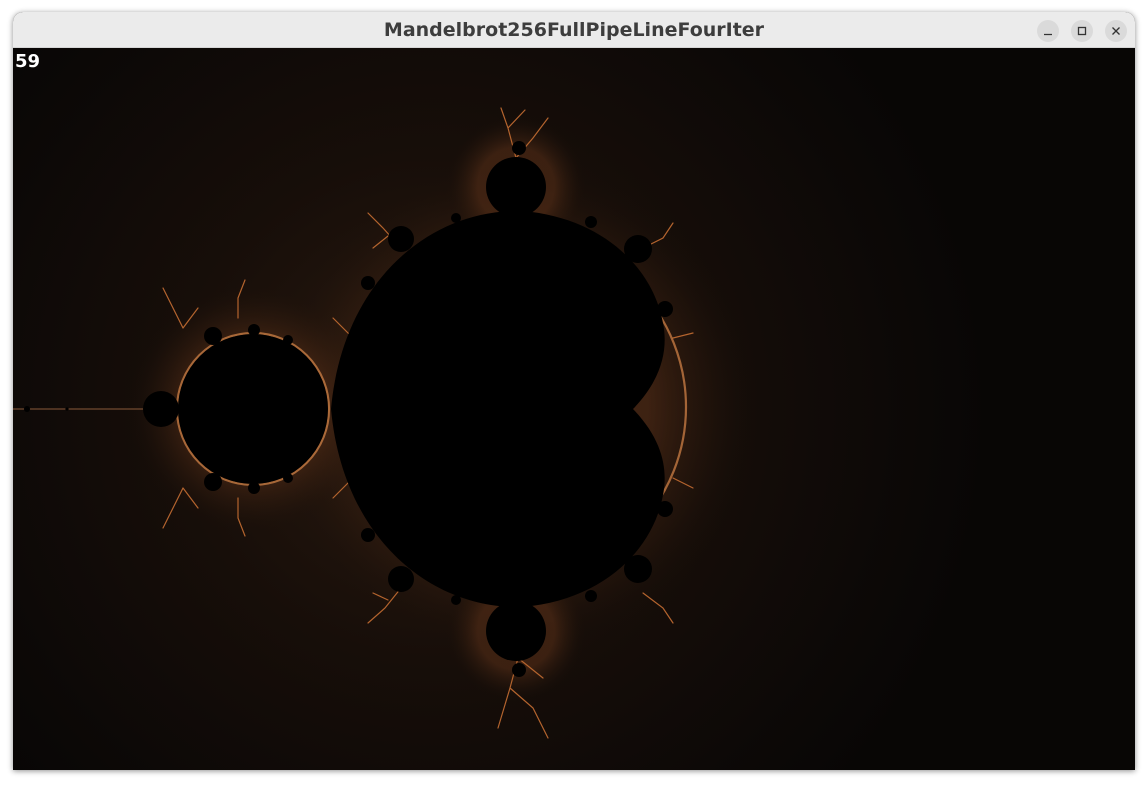 The width and height of the screenshot is (1148, 786). Describe the element at coordinates (1048, 34) in the screenshot. I see `minimize-icon` at that location.